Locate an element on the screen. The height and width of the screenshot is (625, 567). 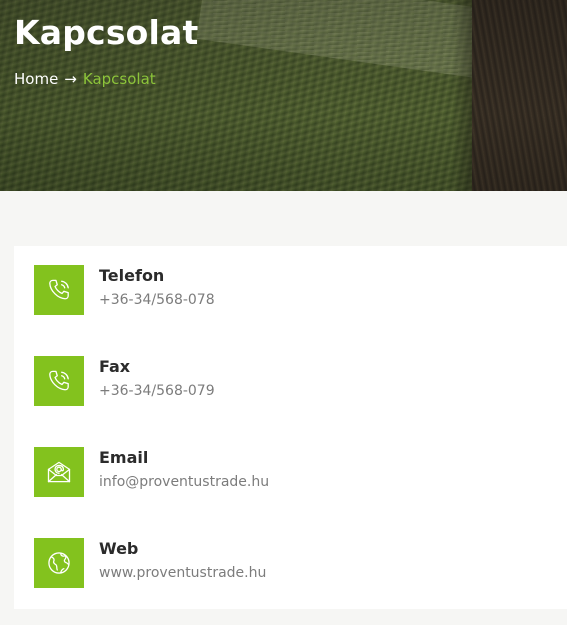
contact-item-value: +36-34/568-079 is located at coordinates (157, 391).